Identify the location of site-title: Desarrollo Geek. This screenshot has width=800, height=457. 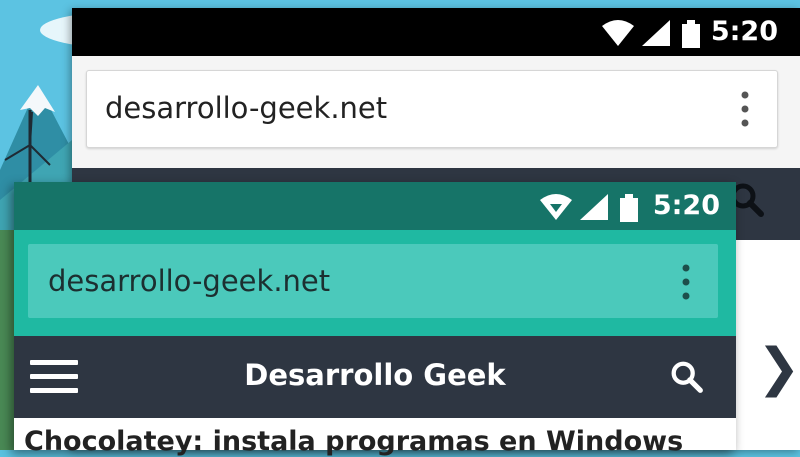
(375, 375).